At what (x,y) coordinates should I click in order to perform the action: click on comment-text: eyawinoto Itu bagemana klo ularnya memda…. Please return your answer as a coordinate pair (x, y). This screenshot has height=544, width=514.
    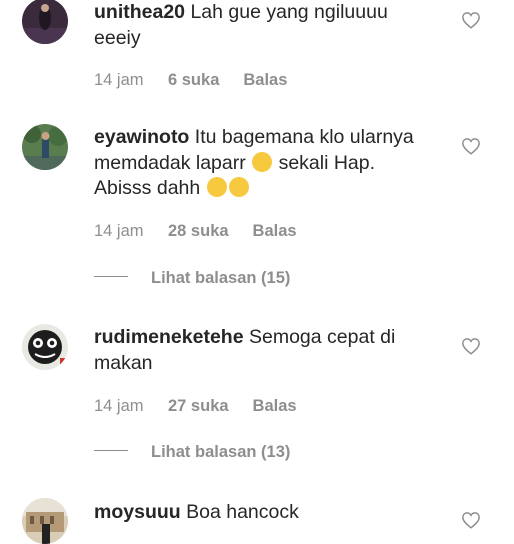
    Looking at the image, I should click on (259, 163).